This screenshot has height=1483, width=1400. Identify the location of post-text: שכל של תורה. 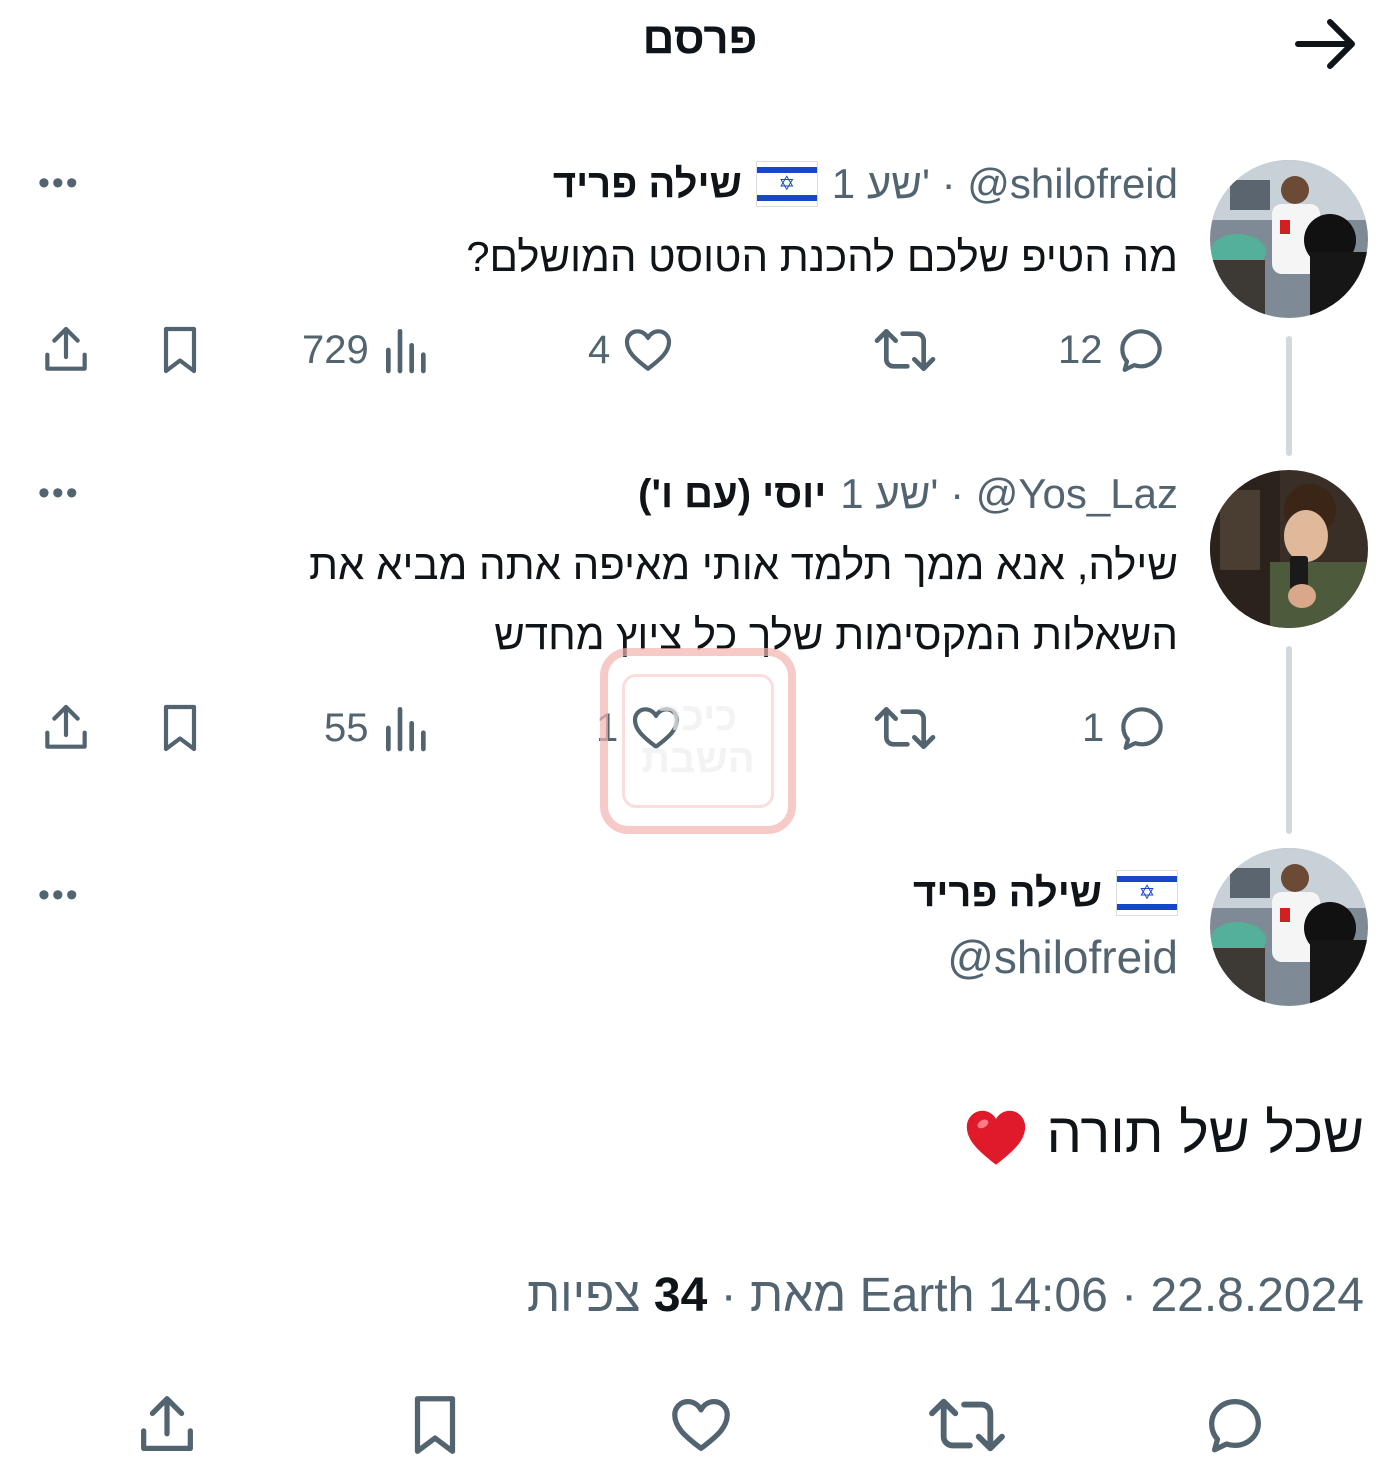
(1159, 1136).